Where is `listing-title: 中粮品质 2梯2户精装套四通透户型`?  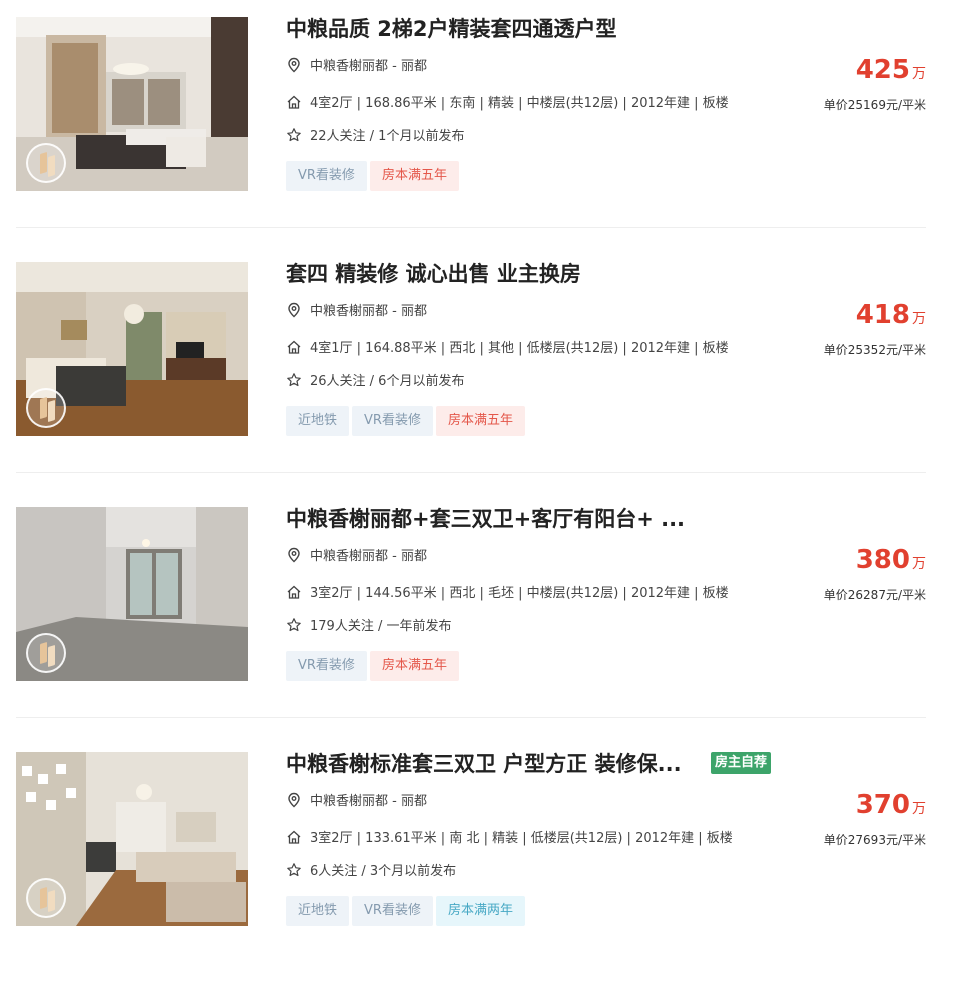
listing-title: 中粮品质 2梯2户精装套四通透户型 is located at coordinates (451, 29).